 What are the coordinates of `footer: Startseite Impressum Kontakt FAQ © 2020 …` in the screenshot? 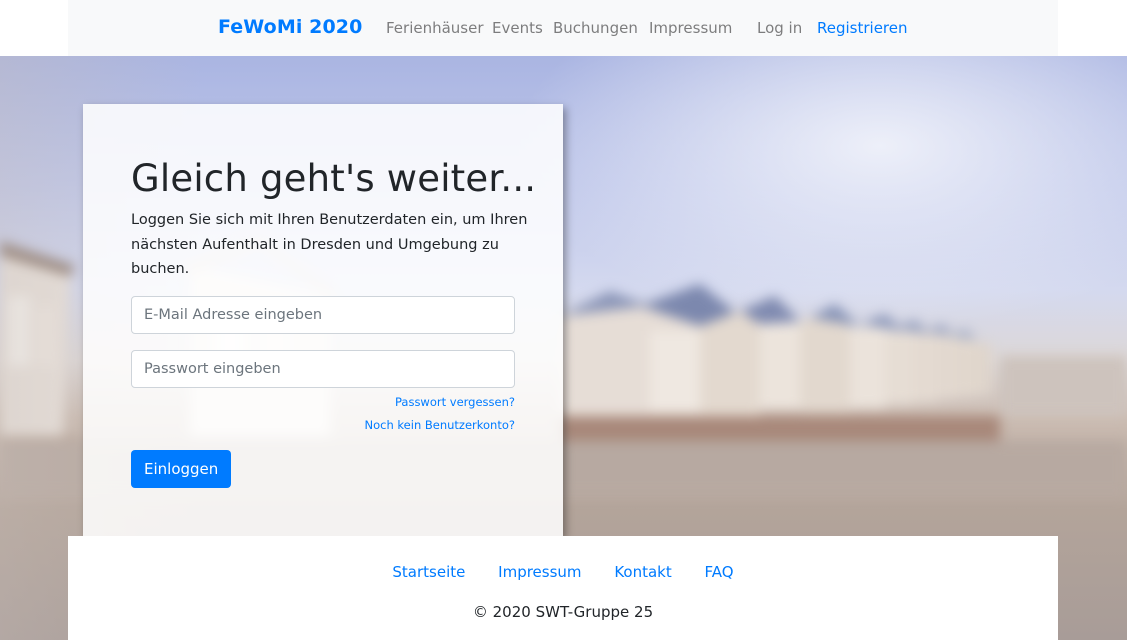 It's located at (563, 588).